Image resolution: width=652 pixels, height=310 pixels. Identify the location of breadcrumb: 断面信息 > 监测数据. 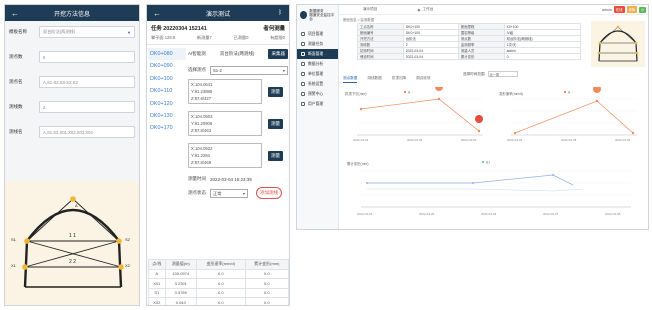
(358, 20).